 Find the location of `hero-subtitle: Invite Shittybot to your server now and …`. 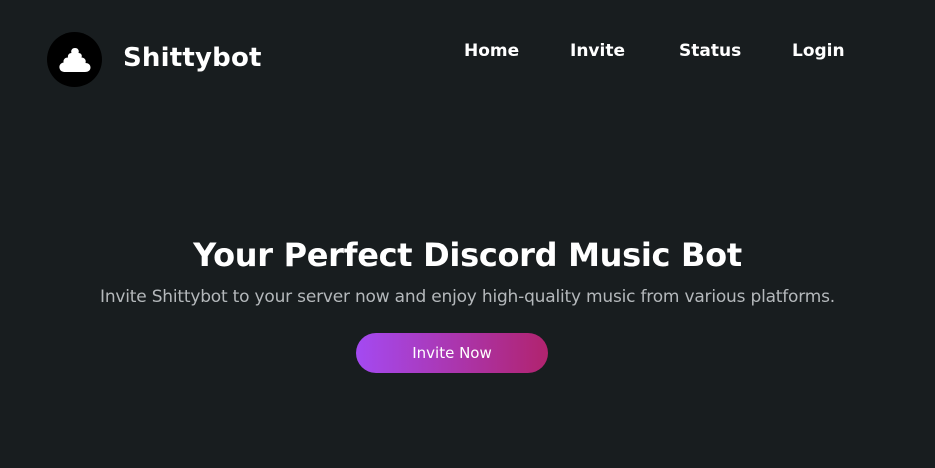

hero-subtitle: Invite Shittybot to your server now and … is located at coordinates (467, 297).